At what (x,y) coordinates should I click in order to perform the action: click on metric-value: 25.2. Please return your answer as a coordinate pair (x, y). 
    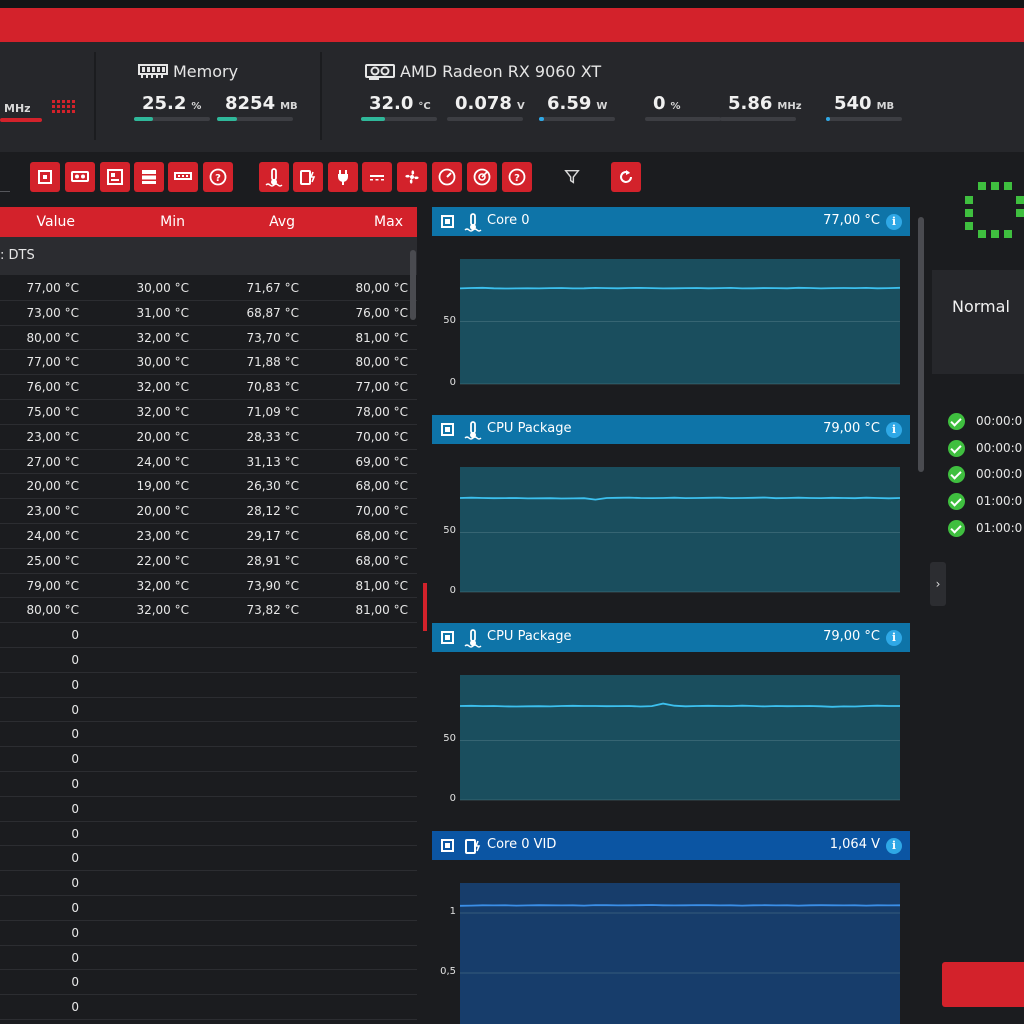
    Looking at the image, I should click on (164, 103).